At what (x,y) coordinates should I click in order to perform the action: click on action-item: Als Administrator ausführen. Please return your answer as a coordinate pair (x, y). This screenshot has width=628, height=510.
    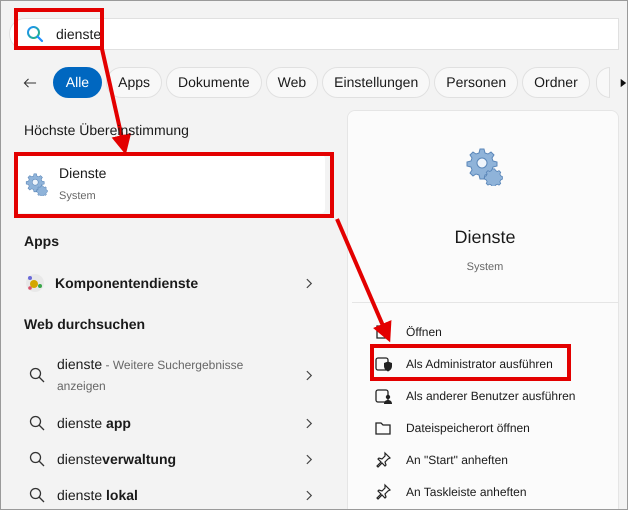
    Looking at the image, I should click on (483, 364).